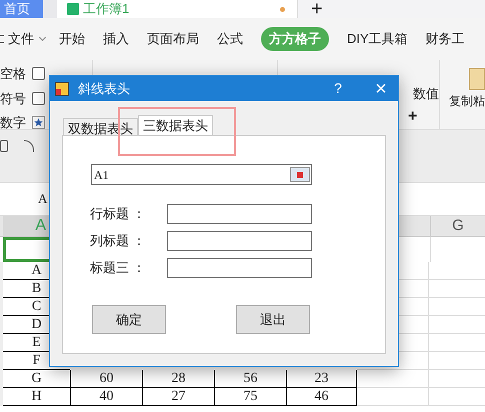  Describe the element at coordinates (13, 123) in the screenshot. I see `option-label: 数字` at that location.